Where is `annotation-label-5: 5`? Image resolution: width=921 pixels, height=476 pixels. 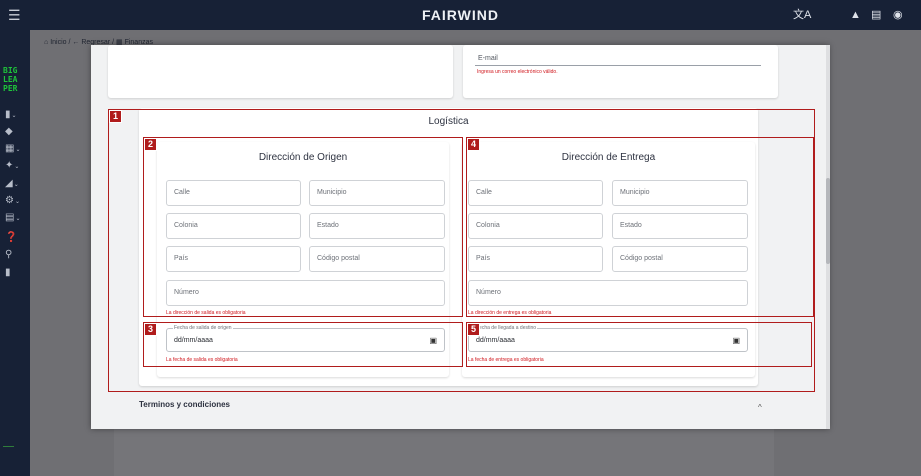 annotation-label-5: 5 is located at coordinates (473, 329).